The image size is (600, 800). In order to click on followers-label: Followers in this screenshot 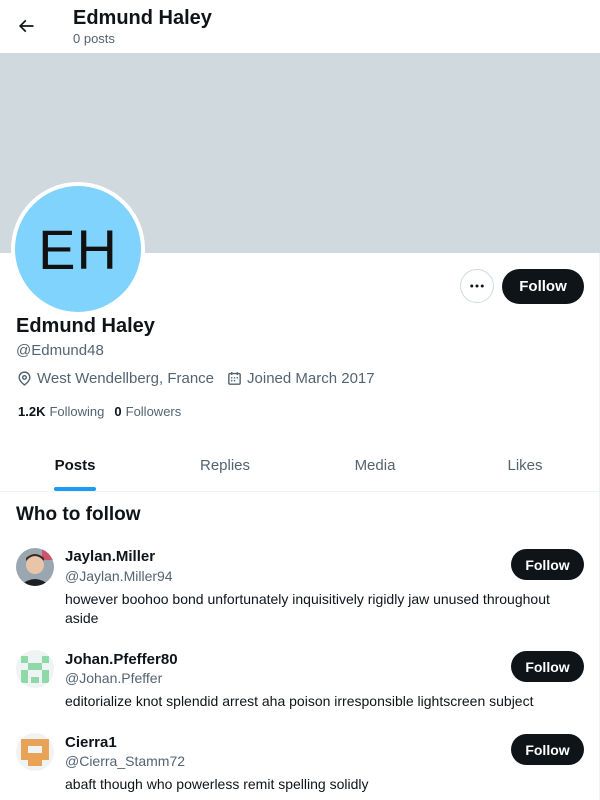, I will do `click(153, 411)`.